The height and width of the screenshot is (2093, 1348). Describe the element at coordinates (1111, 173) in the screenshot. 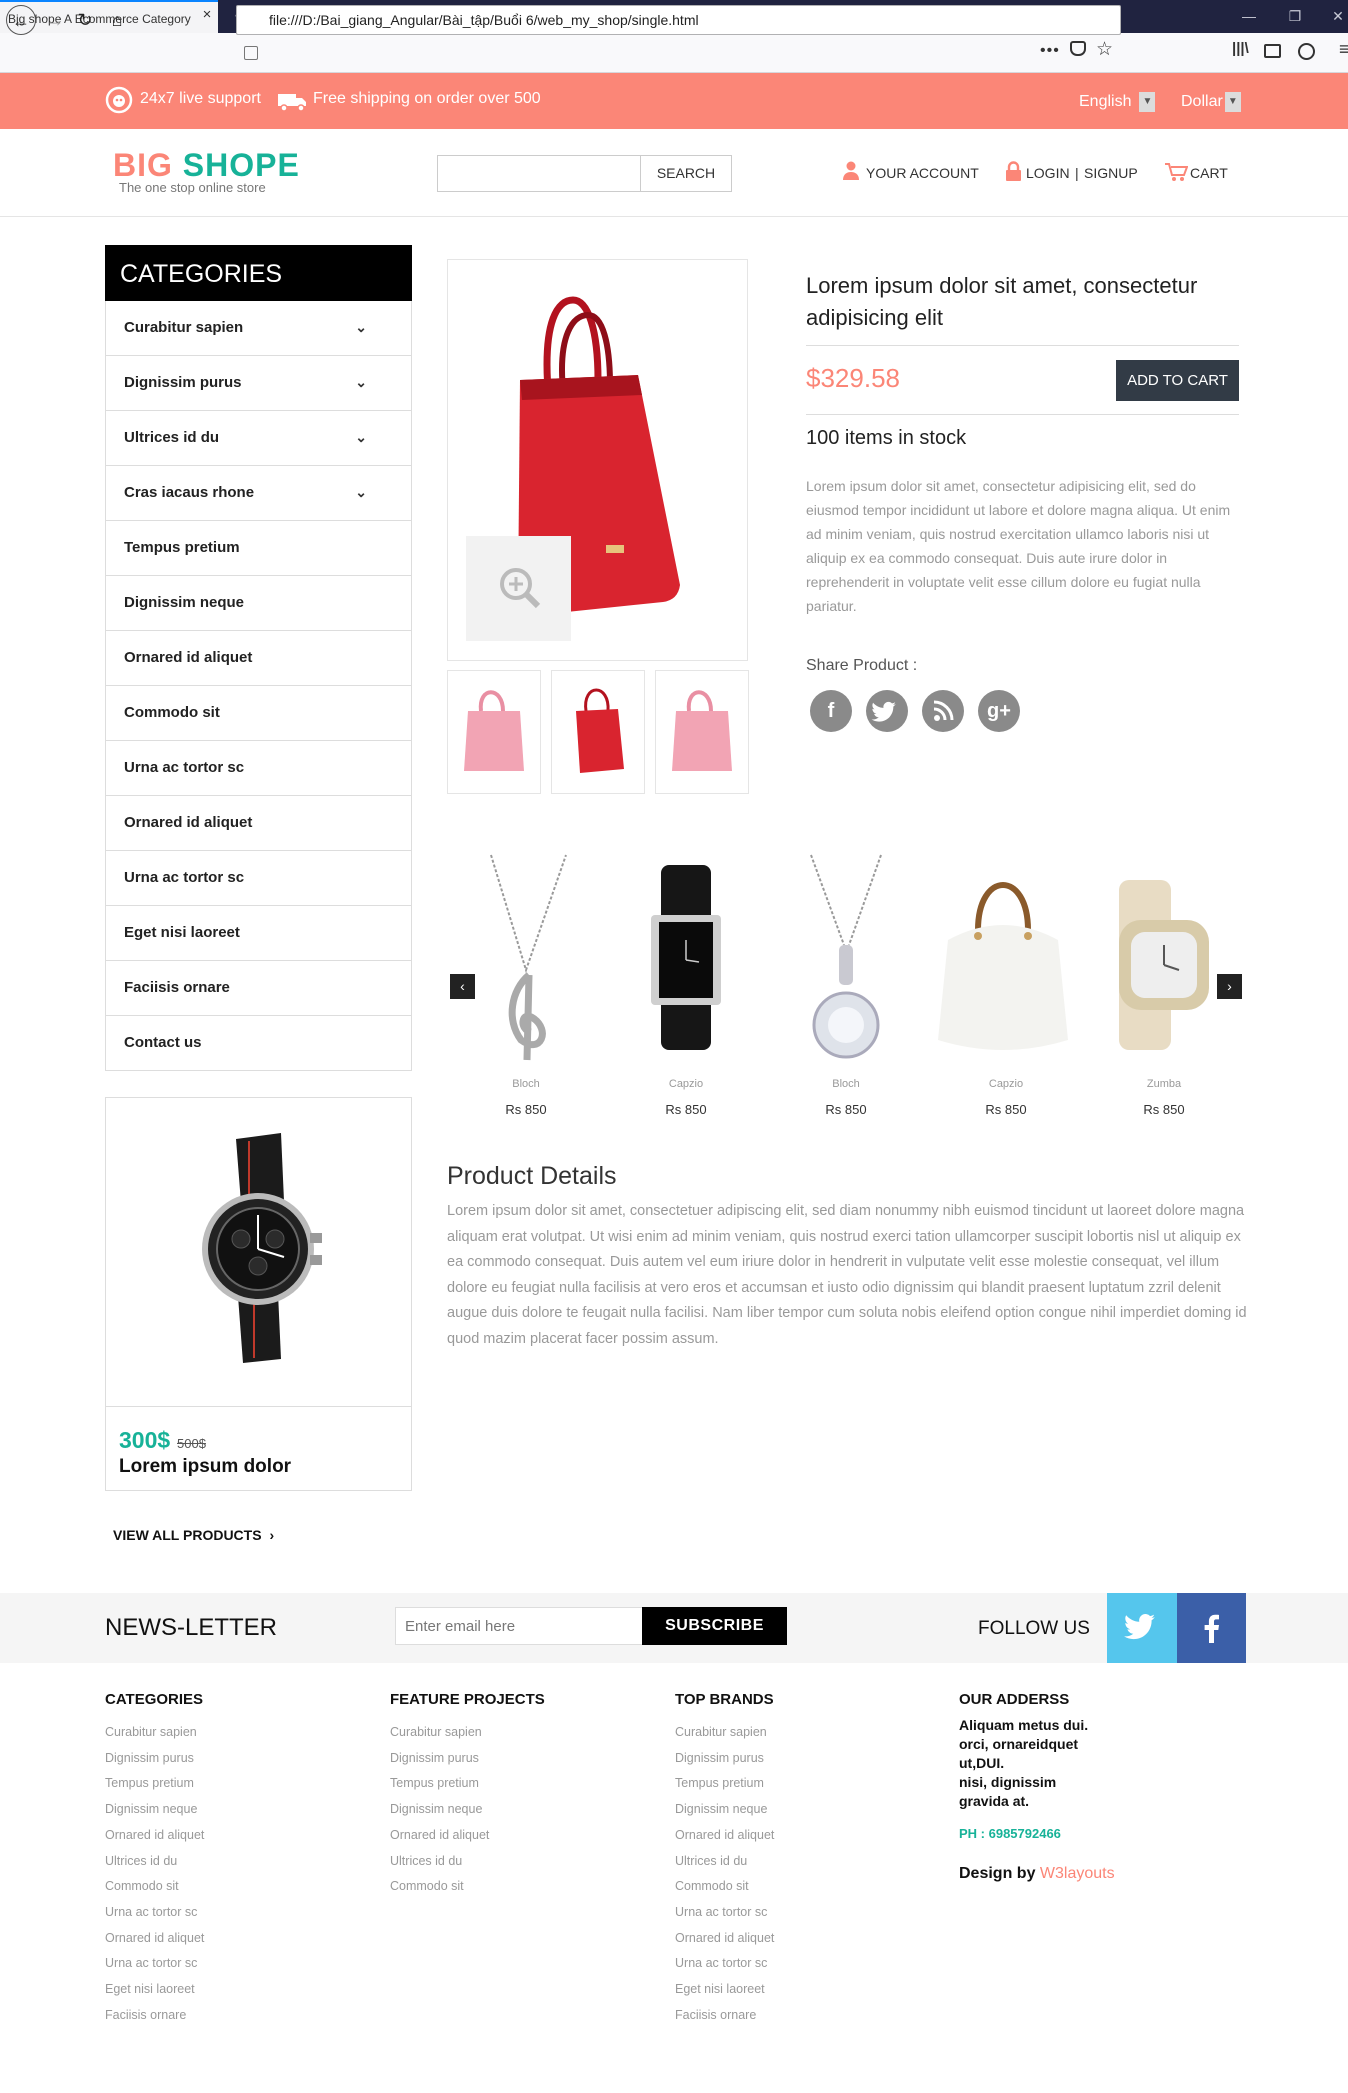

I see `signup-link: SIGNUP` at that location.